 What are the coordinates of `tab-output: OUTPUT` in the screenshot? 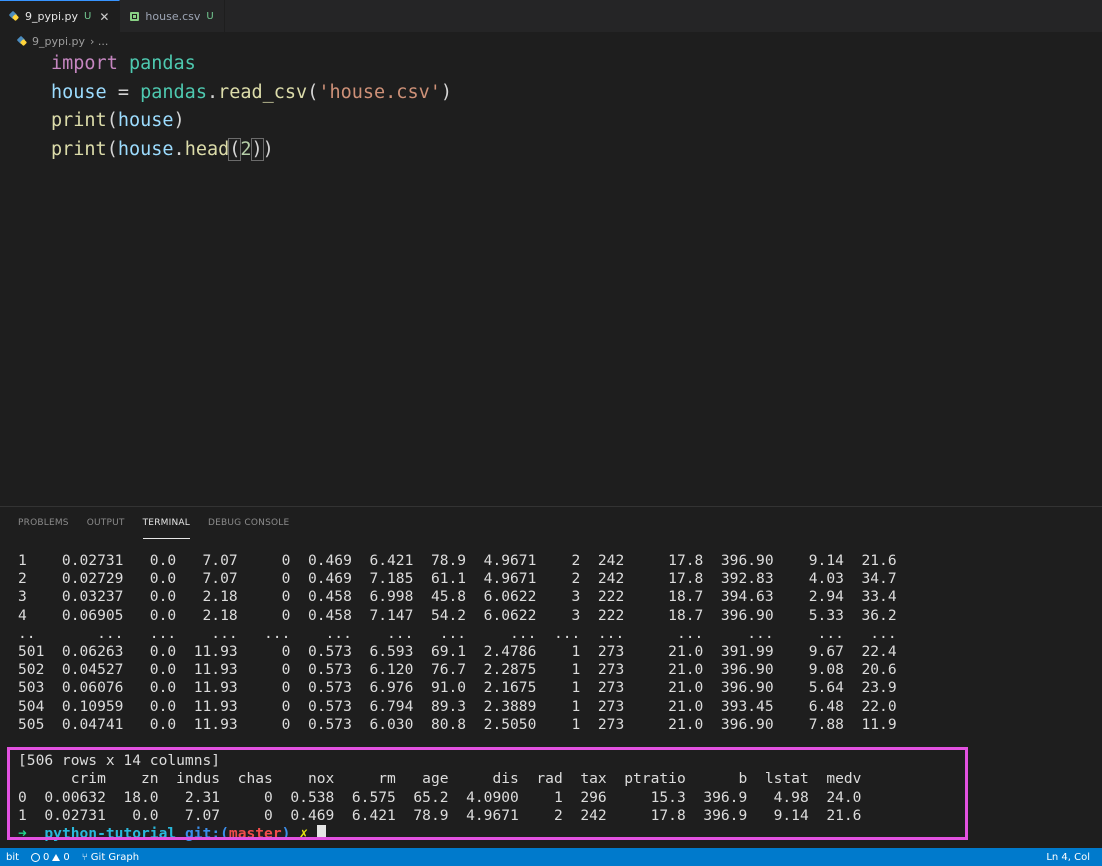 It's located at (106, 523).